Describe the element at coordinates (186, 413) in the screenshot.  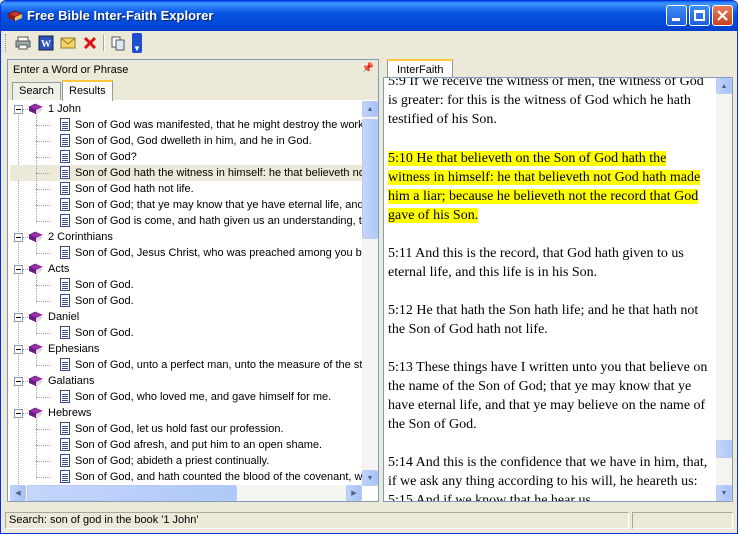
I see `tree-book-node: Hebrews` at that location.